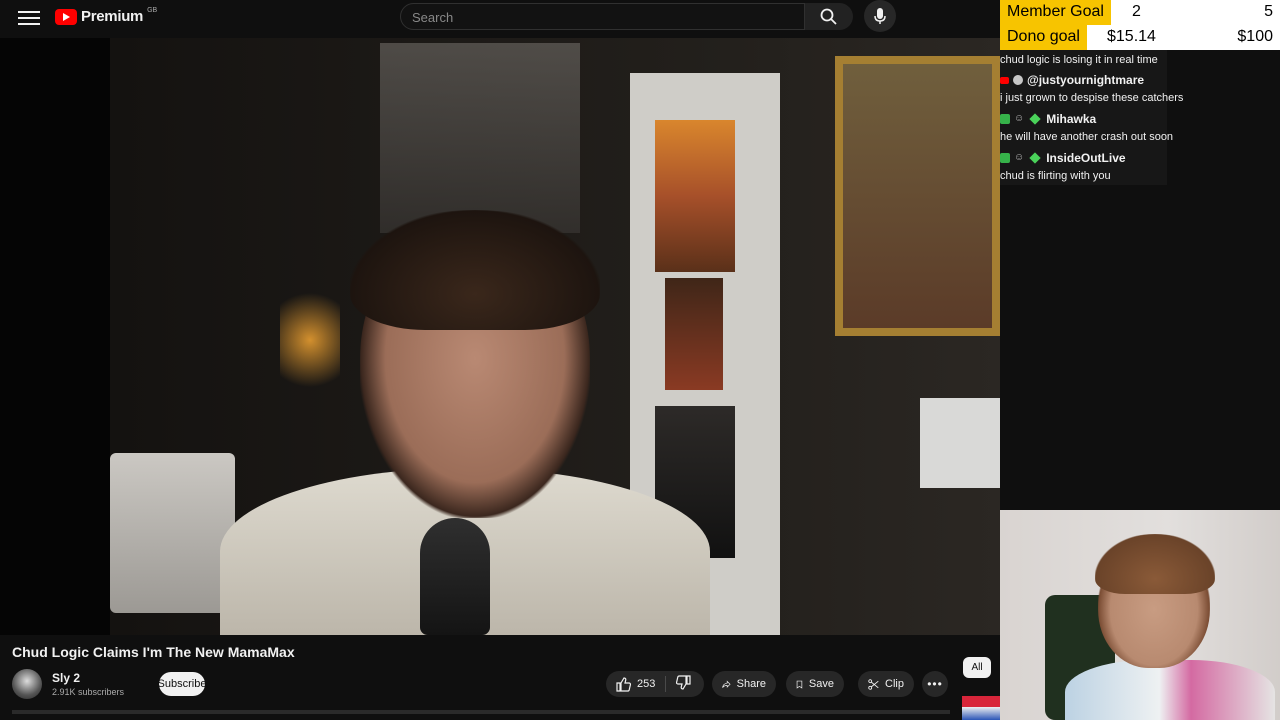 The image size is (1280, 720). I want to click on search-icon, so click(828, 16).